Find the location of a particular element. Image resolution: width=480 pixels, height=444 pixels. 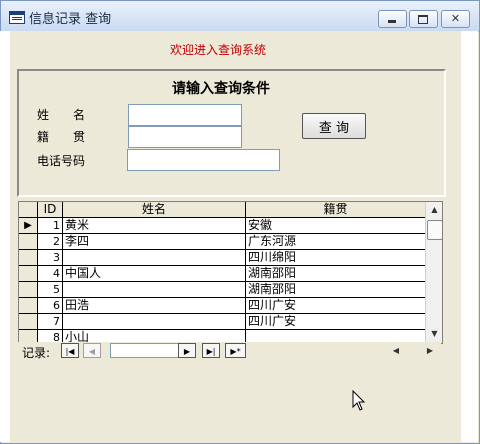

row-selector-current: ▶ is located at coordinates (28, 226).